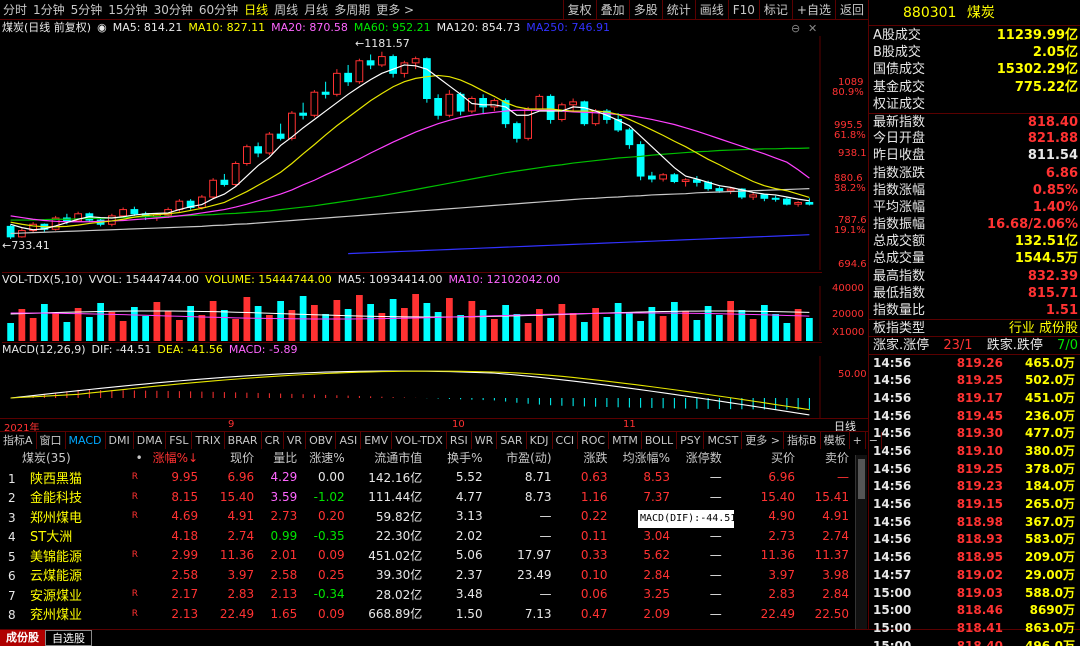 The width and height of the screenshot is (1080, 646). Describe the element at coordinates (434, 387) in the screenshot. I see `macd-chart` at that location.